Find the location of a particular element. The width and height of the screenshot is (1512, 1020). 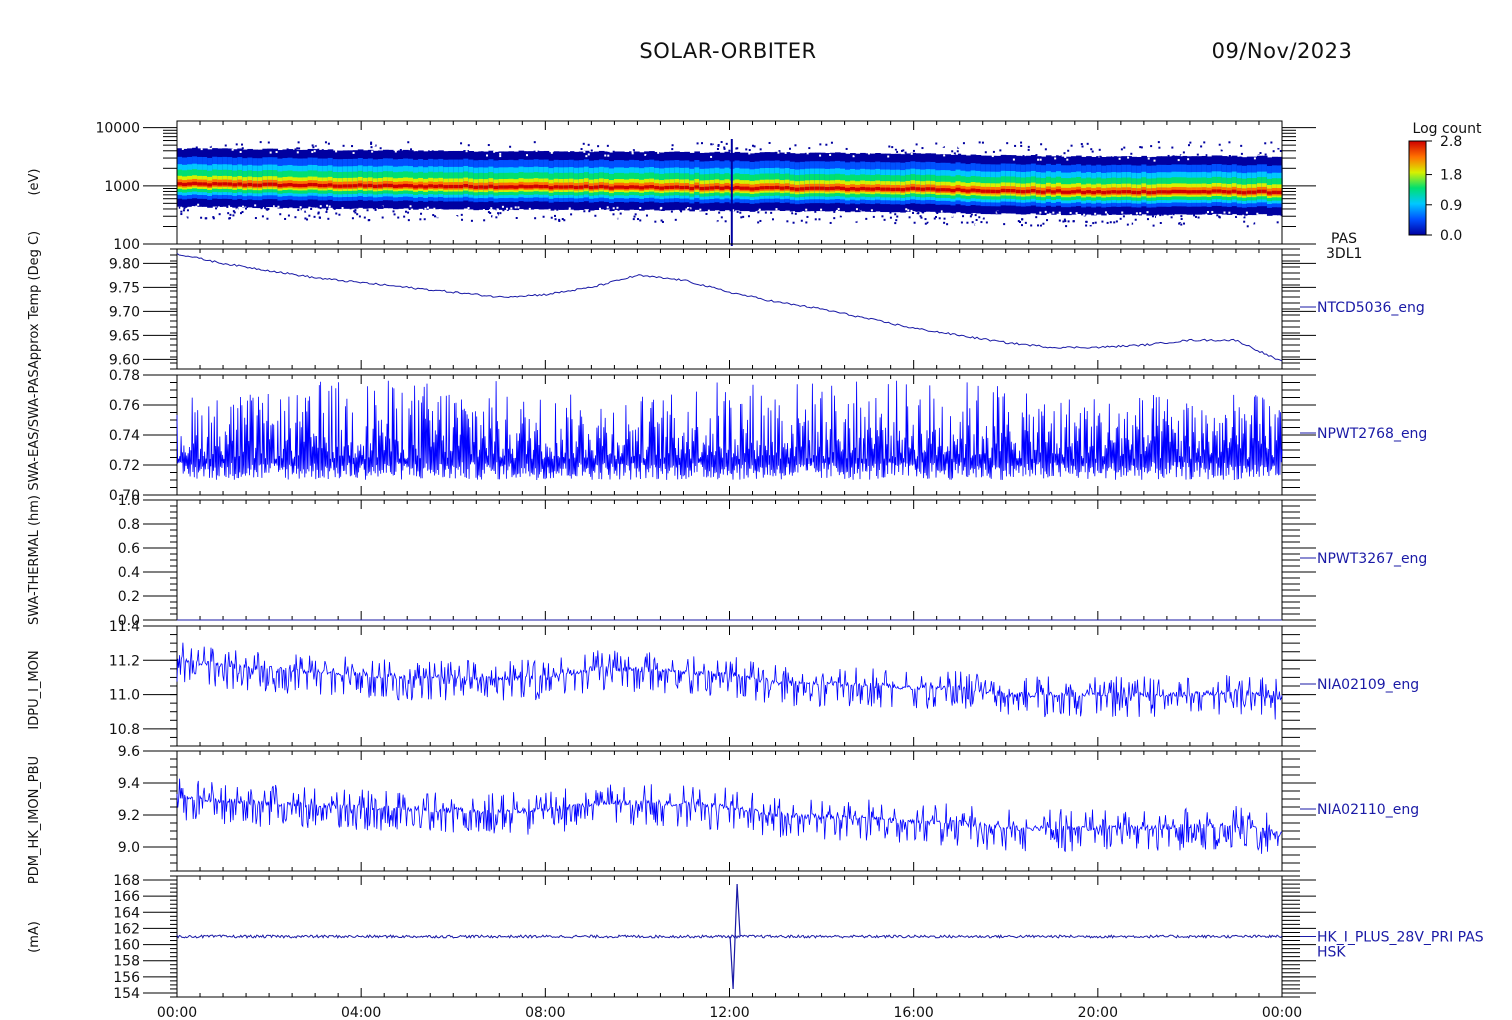

panel-1-tick-label: 9.60 is located at coordinates (124, 360).